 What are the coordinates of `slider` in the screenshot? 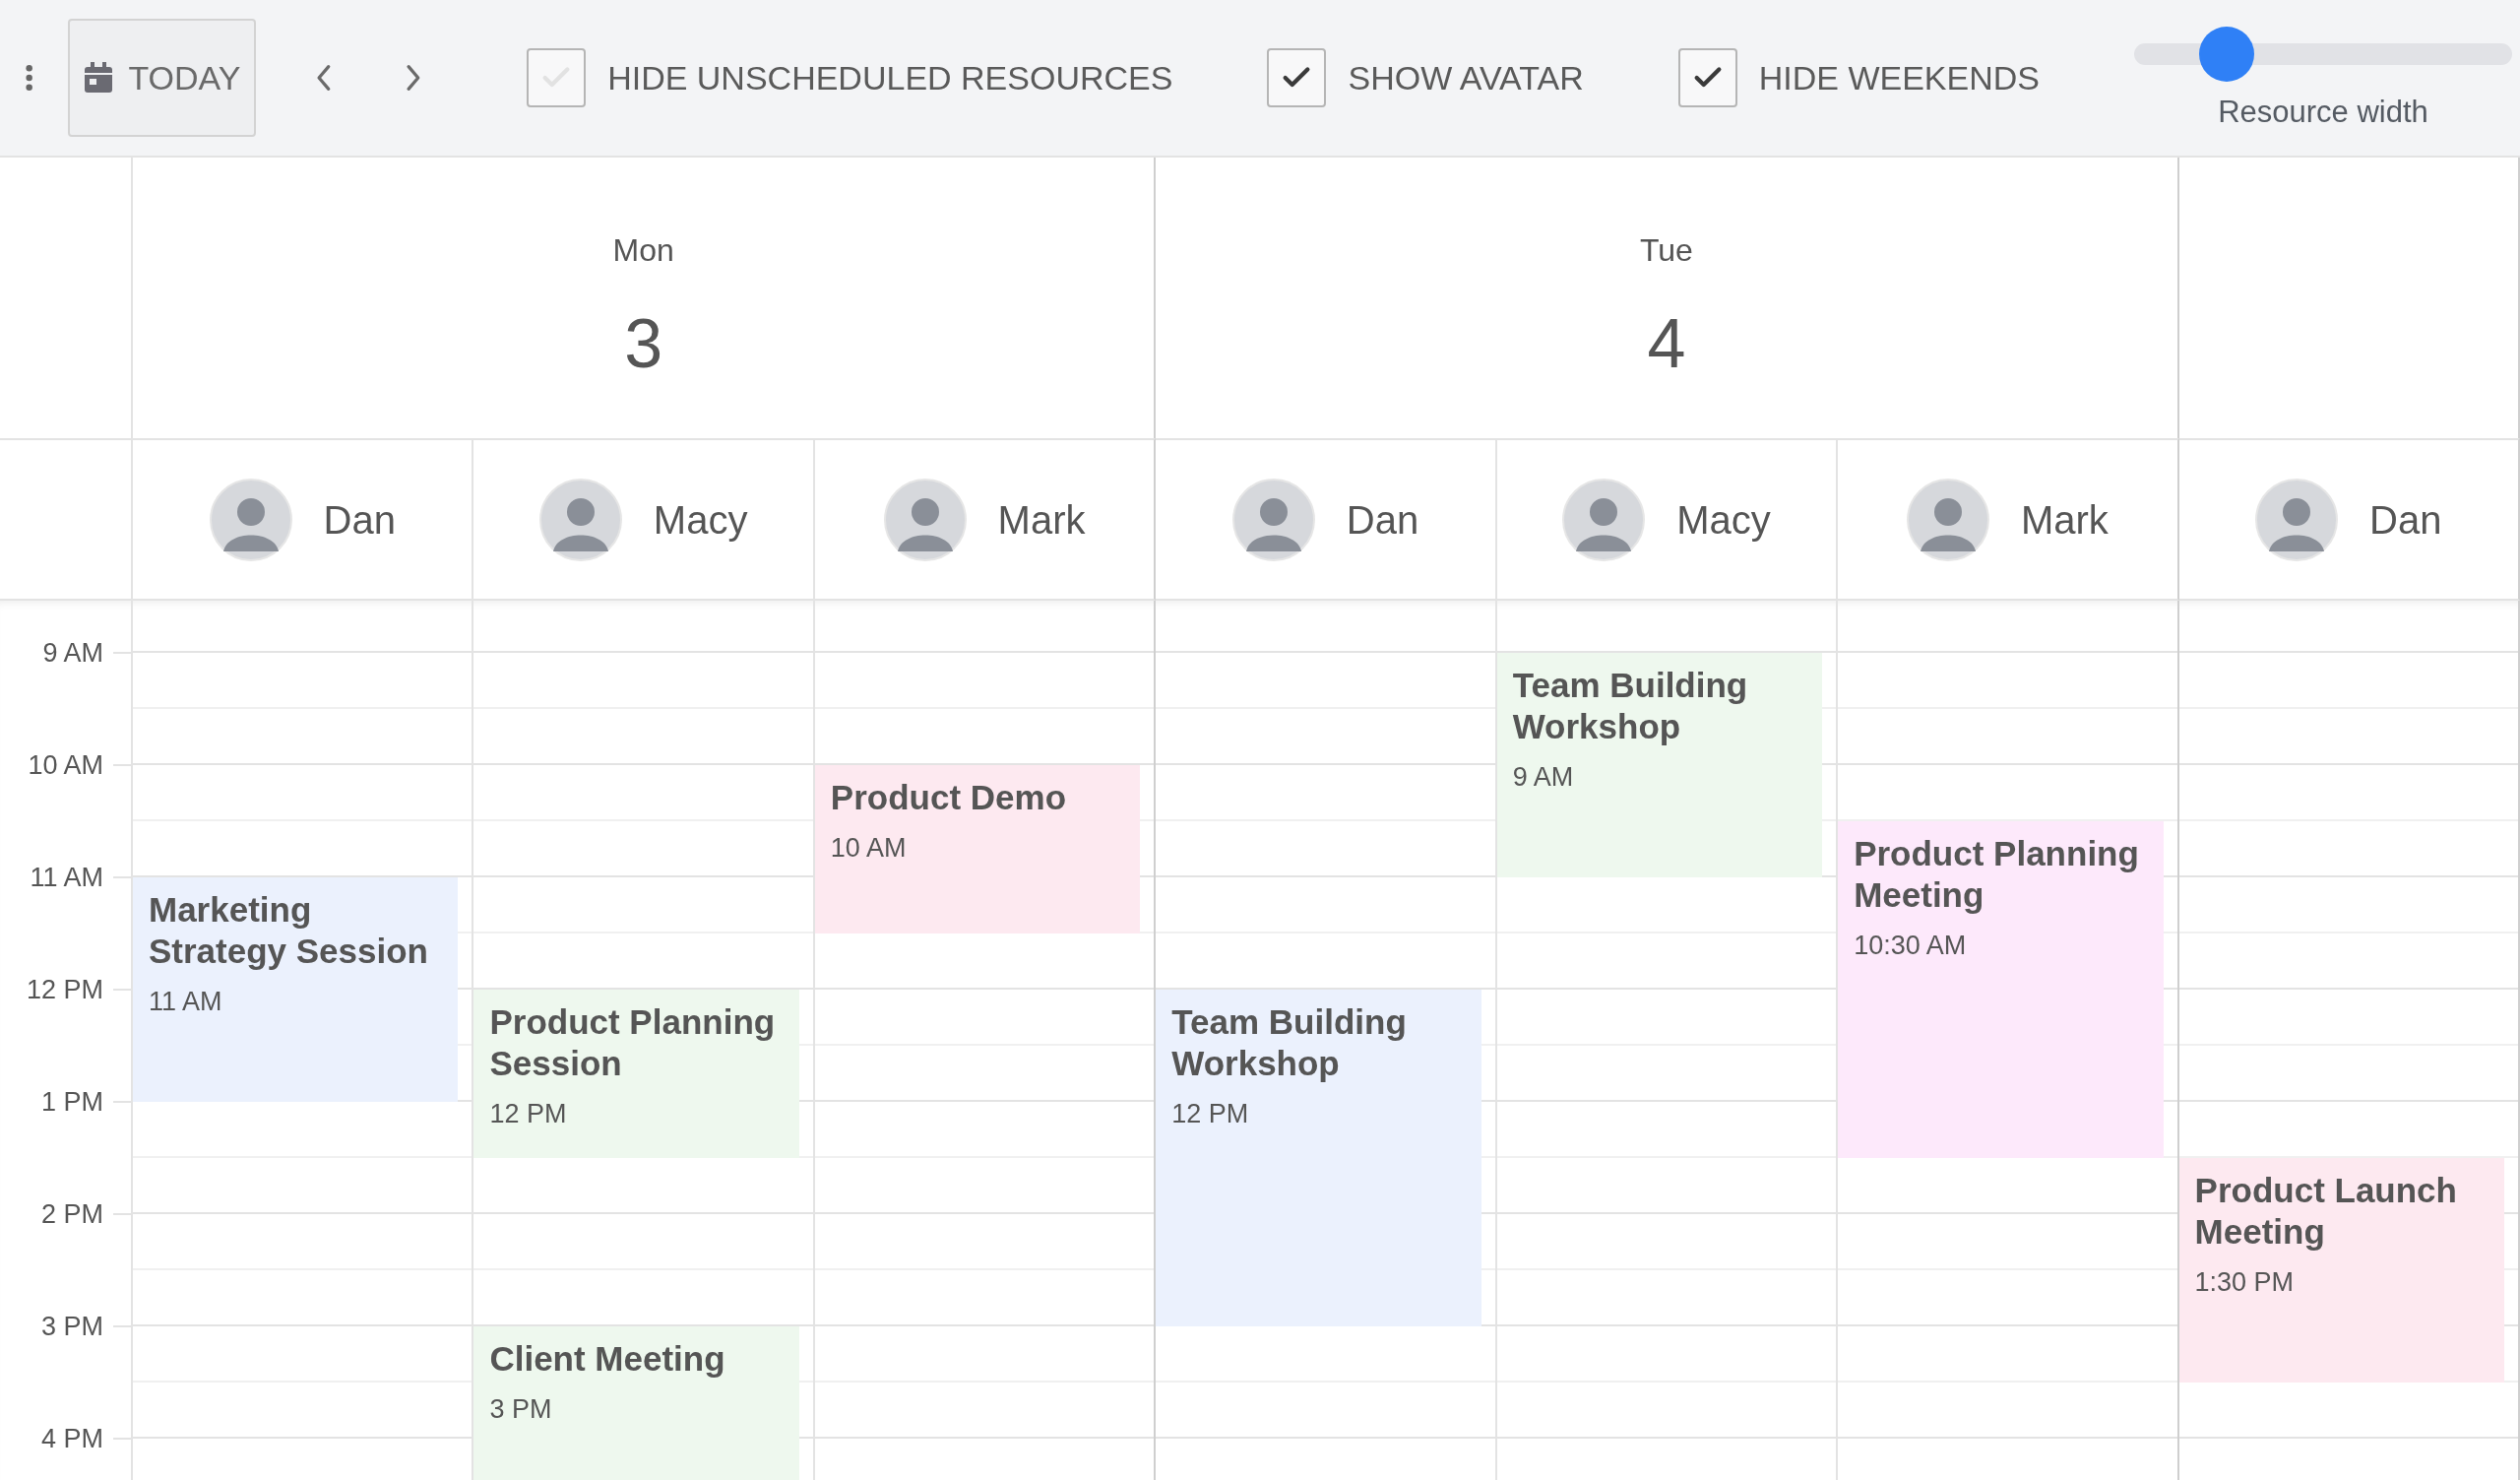 It's located at (2323, 54).